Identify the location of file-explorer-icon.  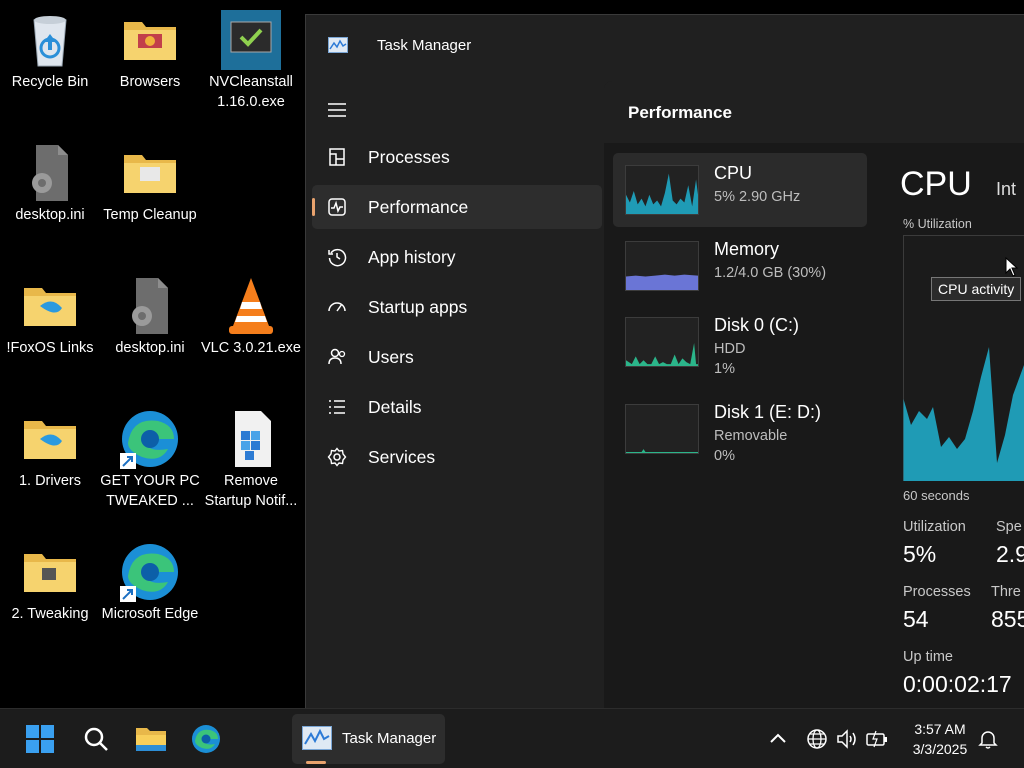
(151, 739).